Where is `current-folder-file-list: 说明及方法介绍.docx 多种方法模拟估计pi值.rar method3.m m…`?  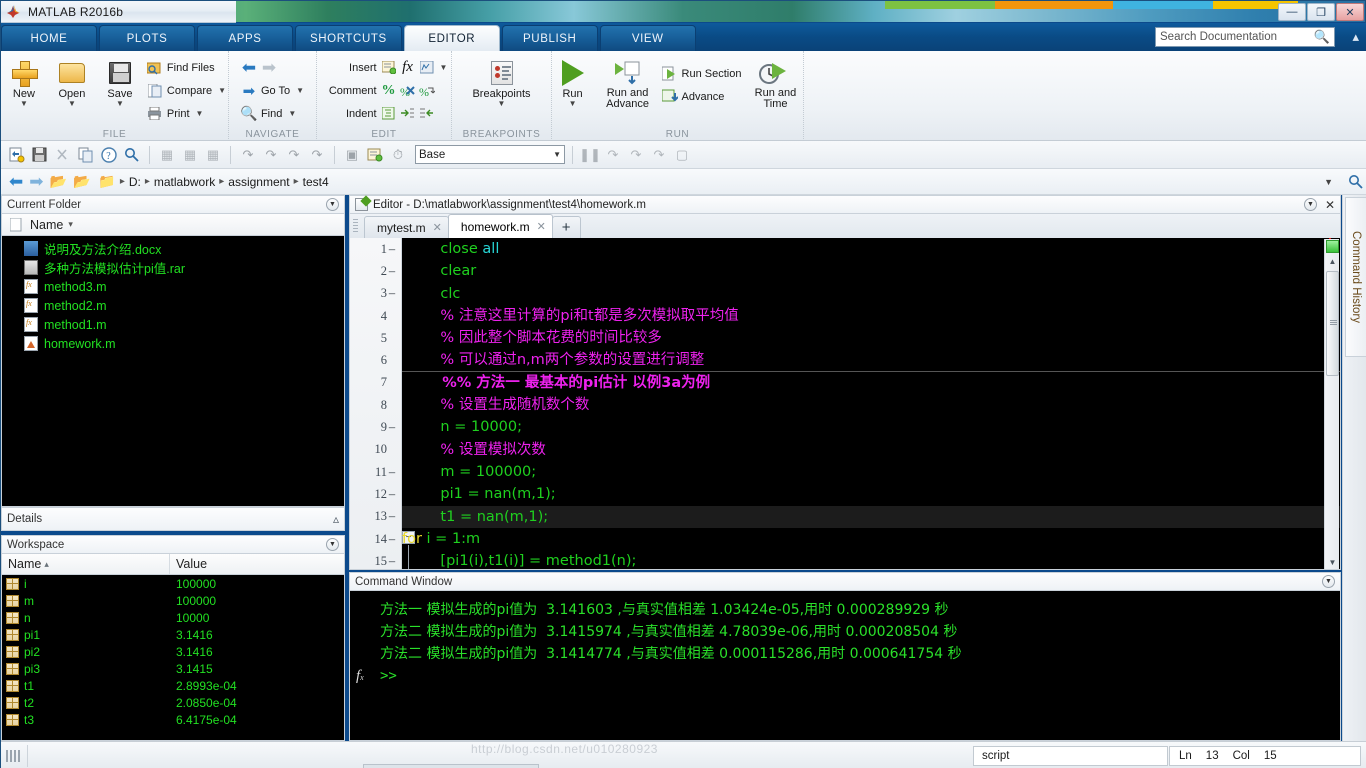
current-folder-file-list: 说明及方法介绍.docx 多种方法模拟估计pi值.rar method3.m m… is located at coordinates (173, 371).